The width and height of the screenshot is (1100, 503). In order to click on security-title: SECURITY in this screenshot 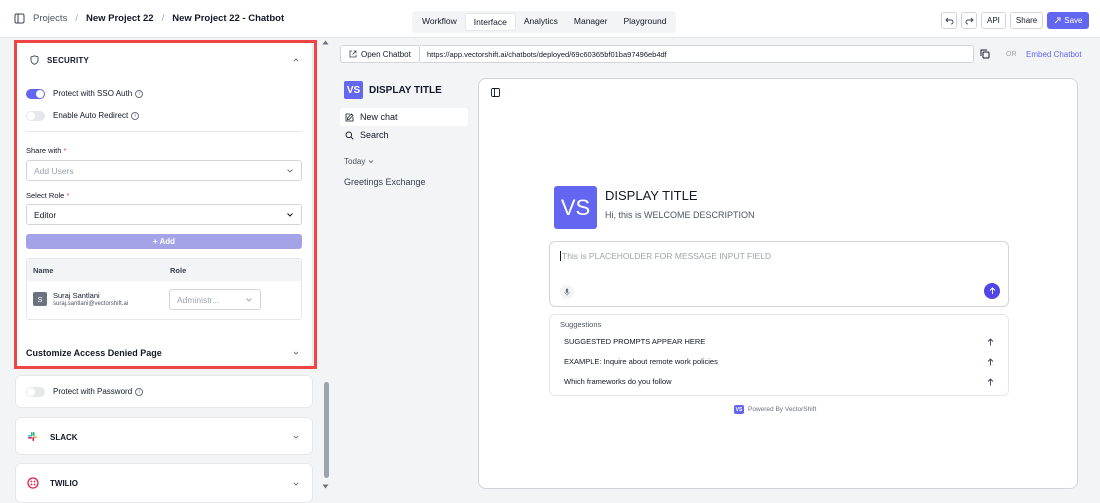, I will do `click(68, 60)`.